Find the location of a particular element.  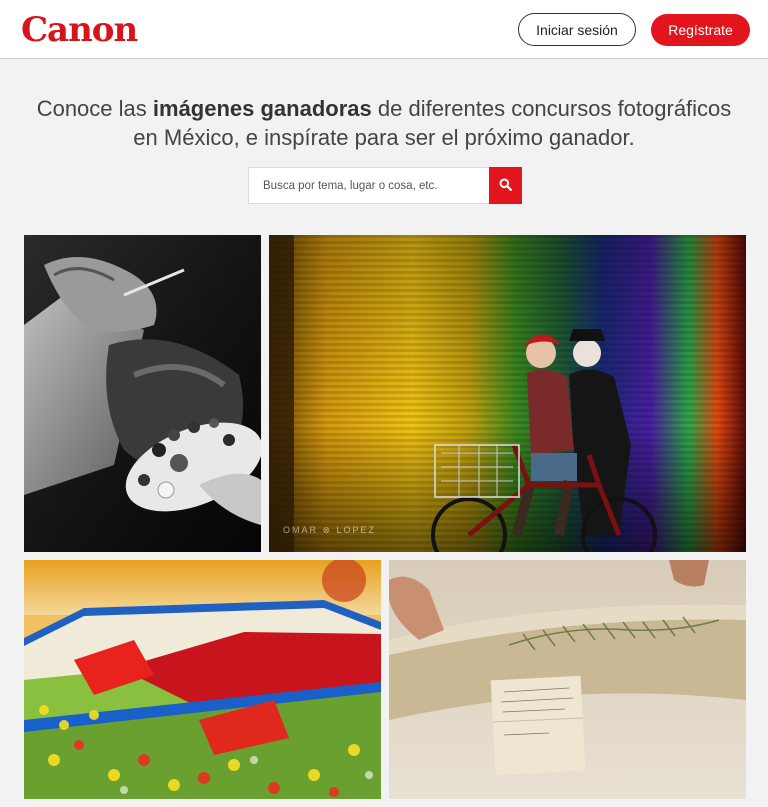

headline-text-start: Conoce las is located at coordinates (94, 108).